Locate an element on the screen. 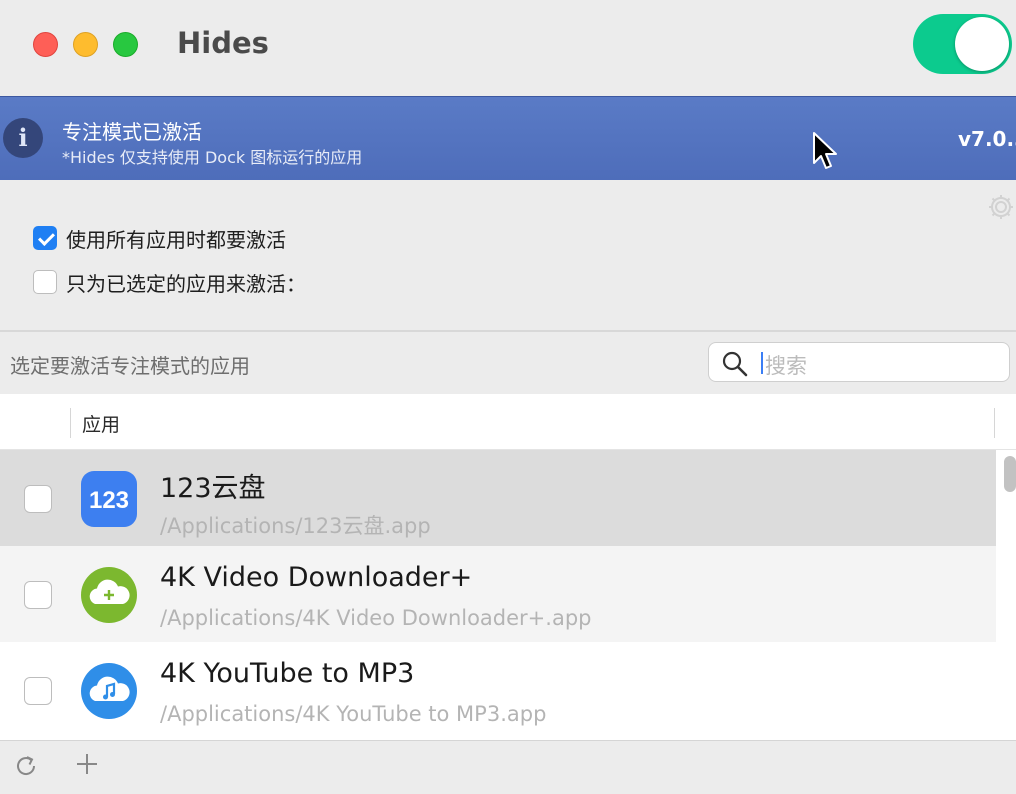  zoom-window-button is located at coordinates (125, 44).